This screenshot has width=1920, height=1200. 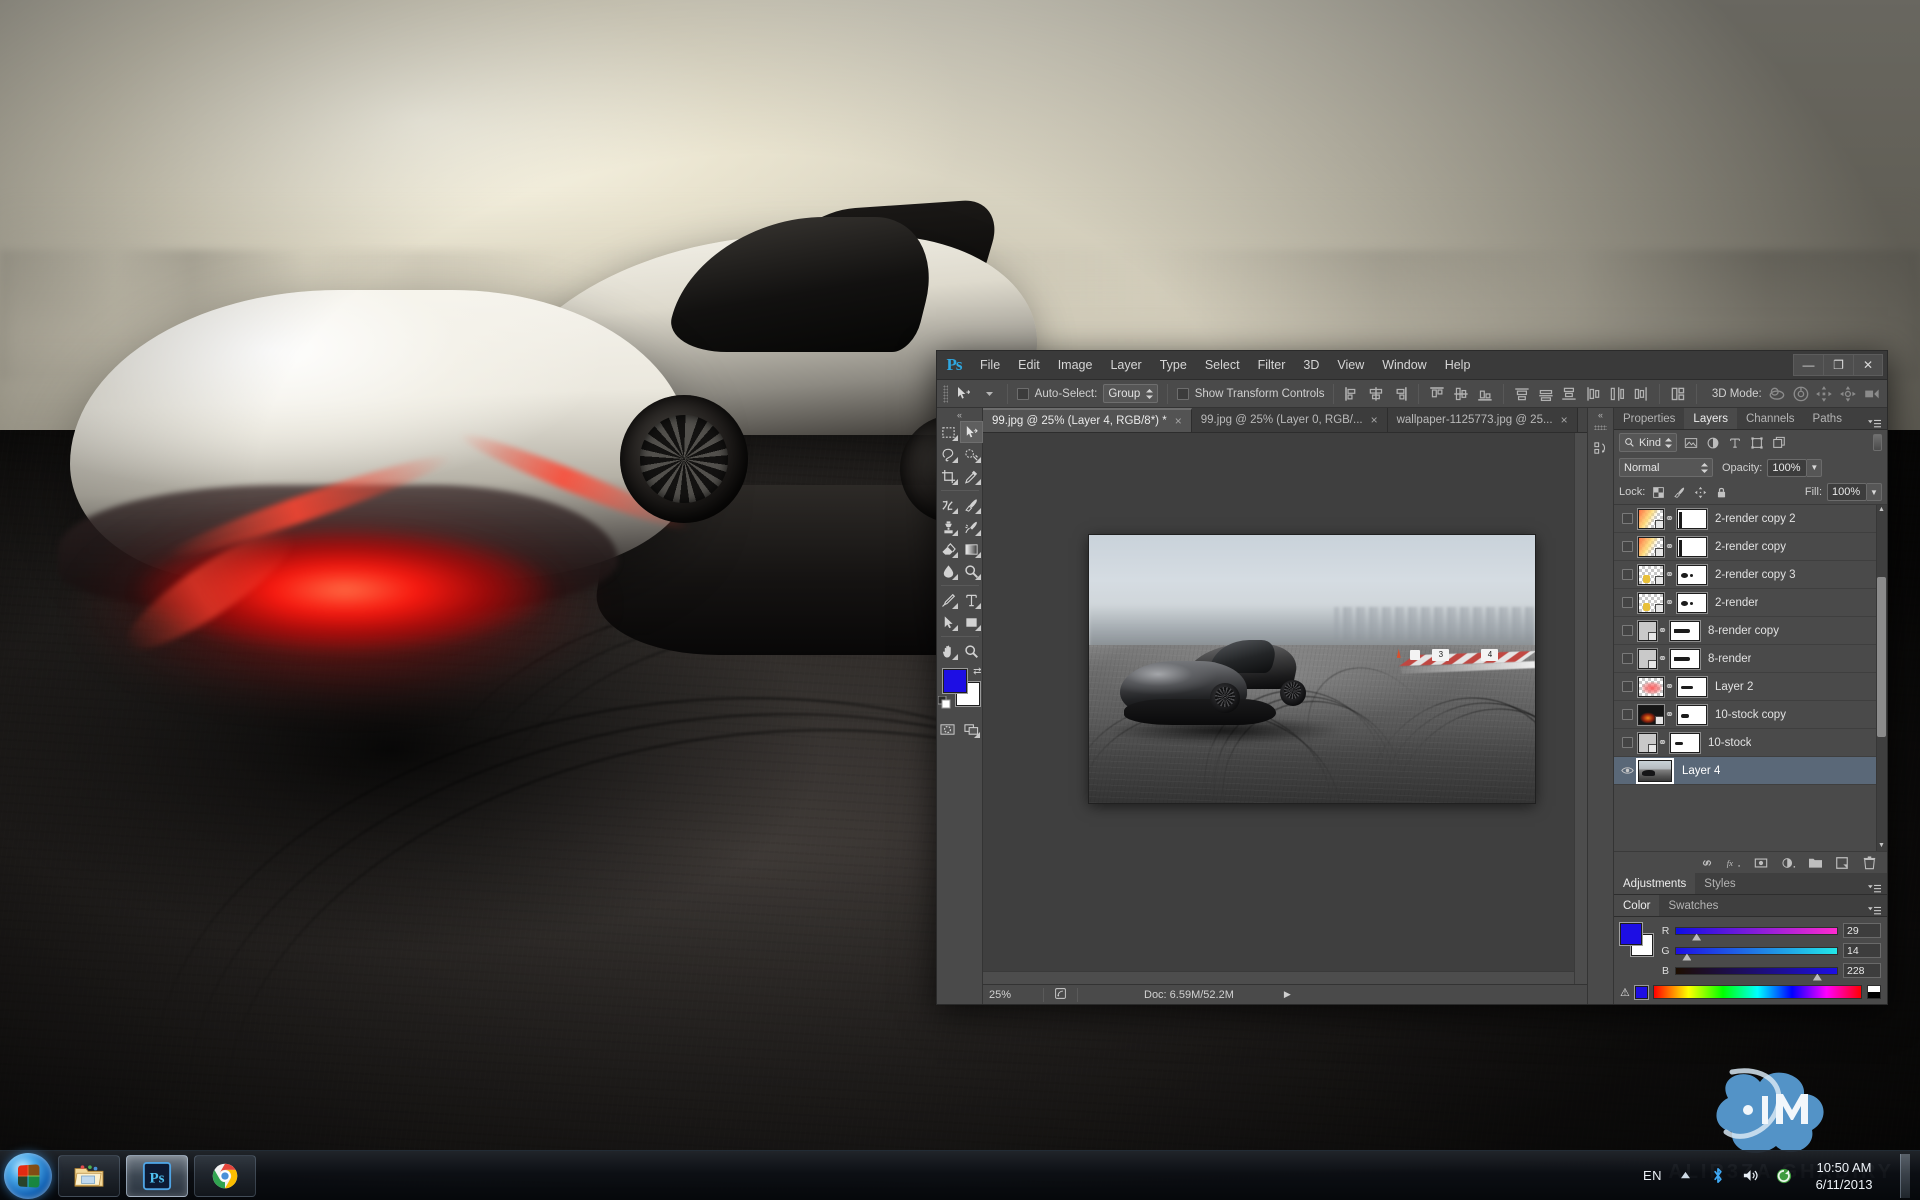 I want to click on tab-styles: Styles, so click(x=1720, y=883).